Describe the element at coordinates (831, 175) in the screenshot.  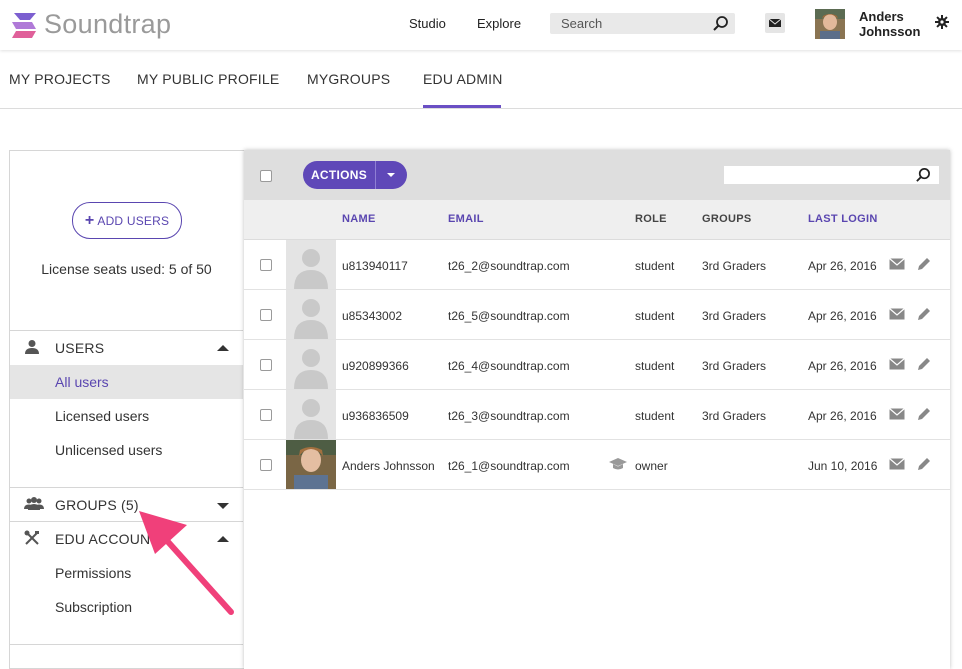
I see `table-search-input` at that location.